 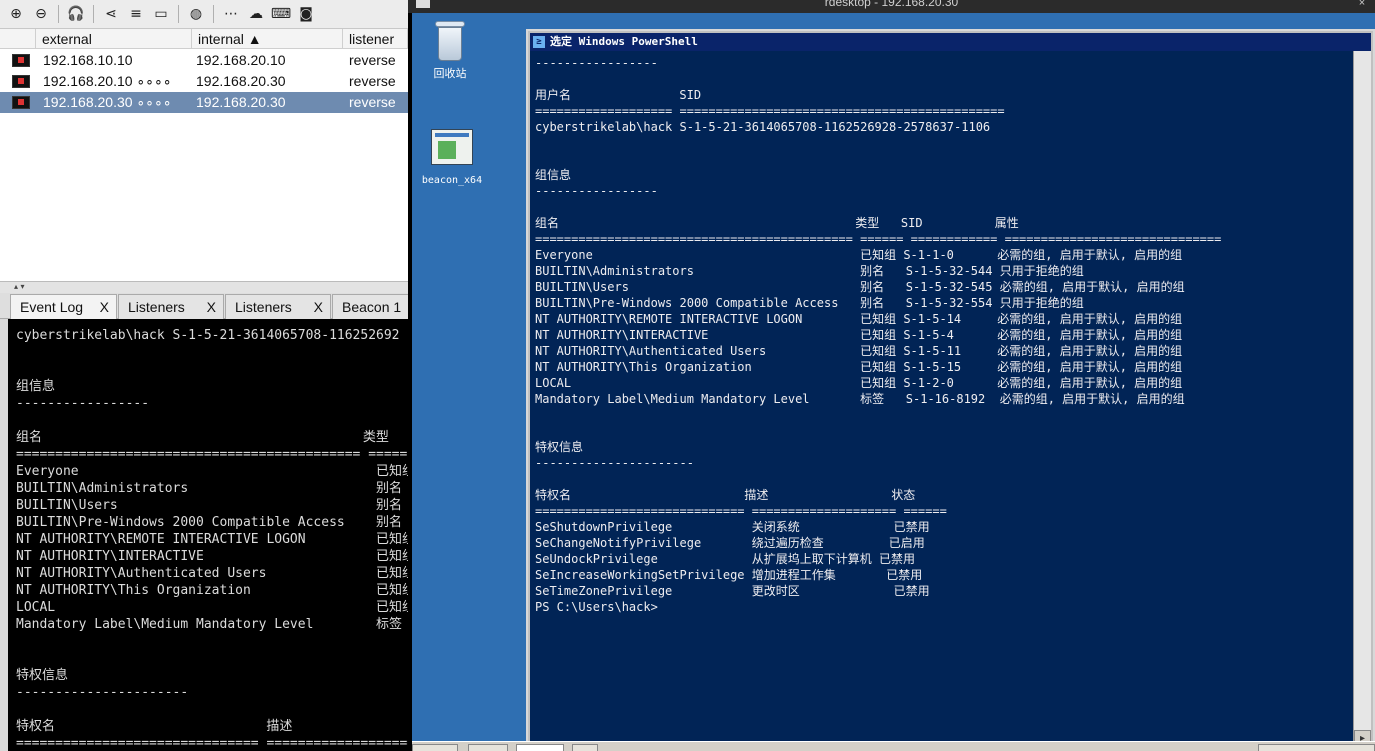 I want to click on desktop-icon-beacon: beacon_x64, so click(x=452, y=157).